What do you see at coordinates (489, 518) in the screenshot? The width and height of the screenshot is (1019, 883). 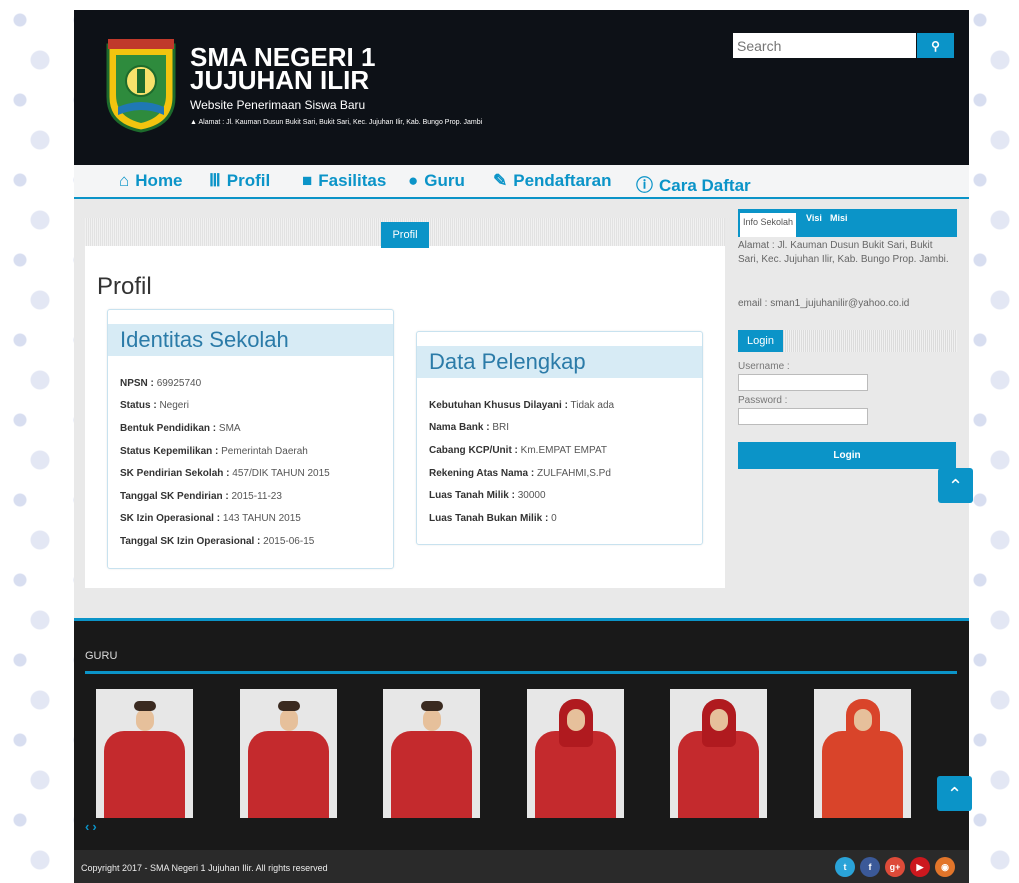 I see `row-label: Luas Tanah Bukan Milik :` at bounding box center [489, 518].